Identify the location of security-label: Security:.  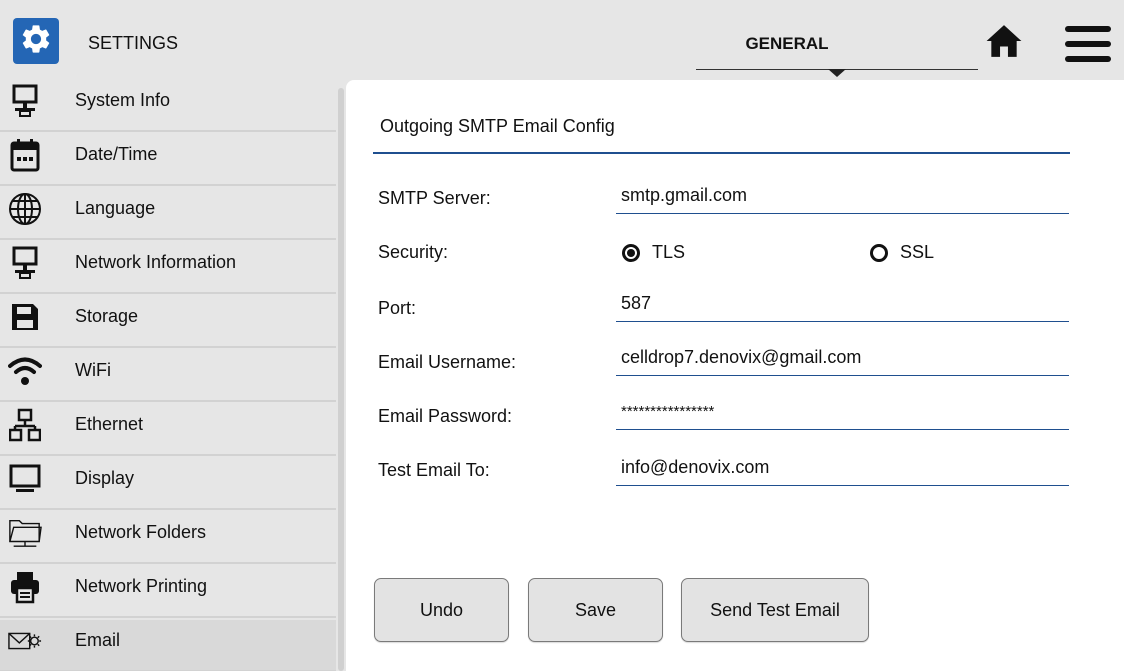
(413, 252).